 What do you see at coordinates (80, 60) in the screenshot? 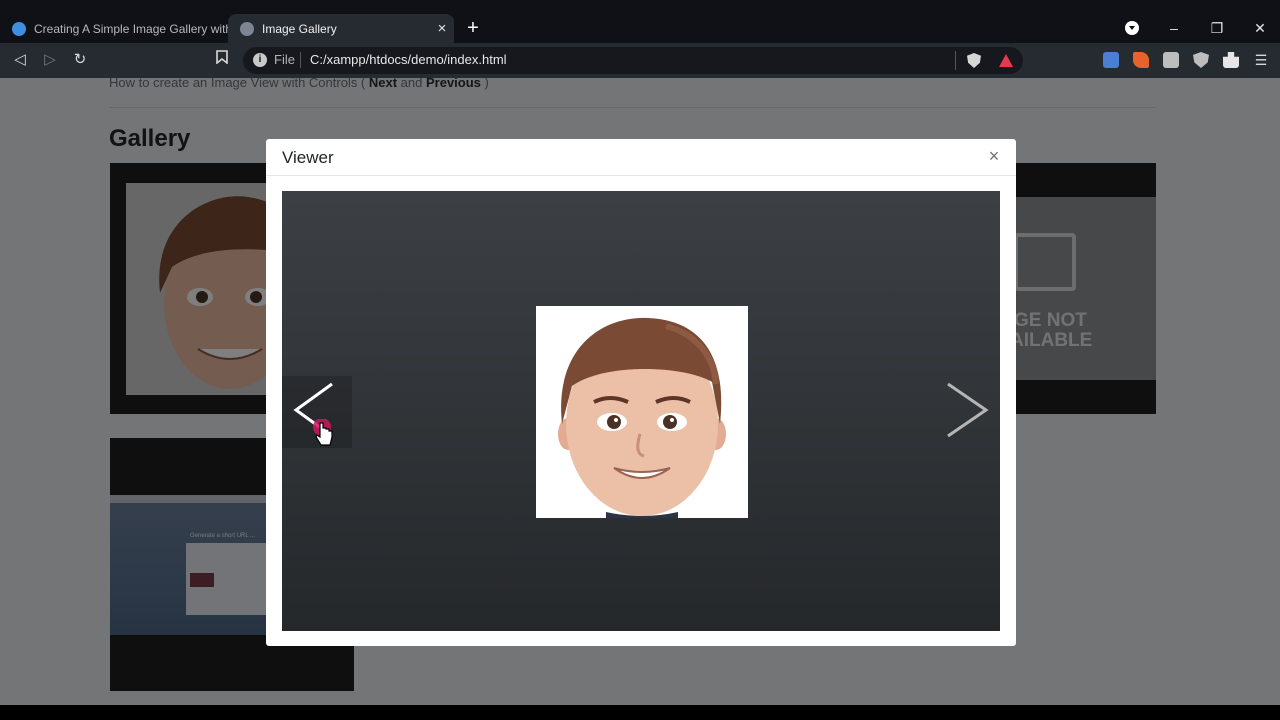
I see `reload-button: ↻` at bounding box center [80, 60].